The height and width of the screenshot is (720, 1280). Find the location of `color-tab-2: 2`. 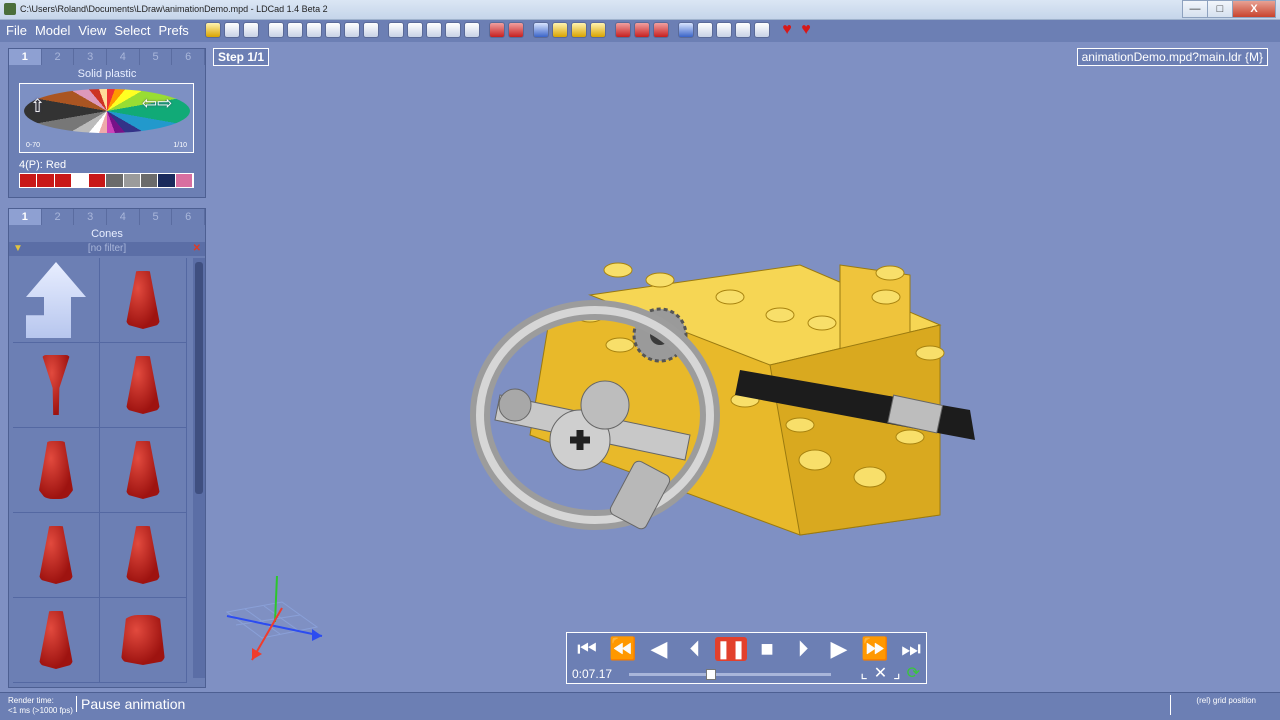

color-tab-2: 2 is located at coordinates (58, 57).